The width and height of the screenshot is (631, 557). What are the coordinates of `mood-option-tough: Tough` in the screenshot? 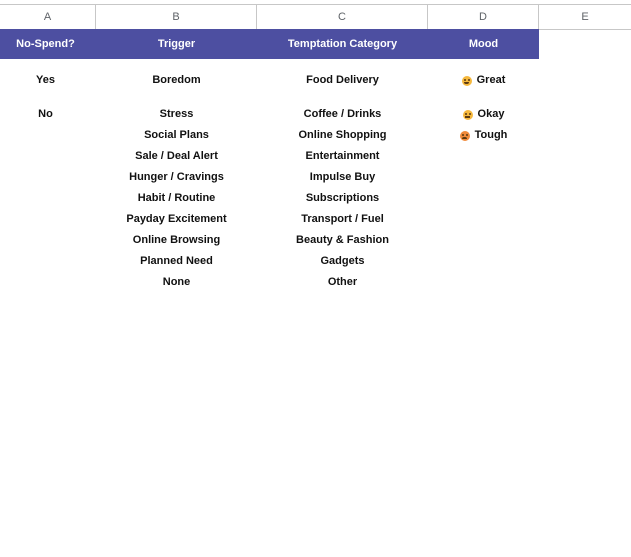 It's located at (483, 135).